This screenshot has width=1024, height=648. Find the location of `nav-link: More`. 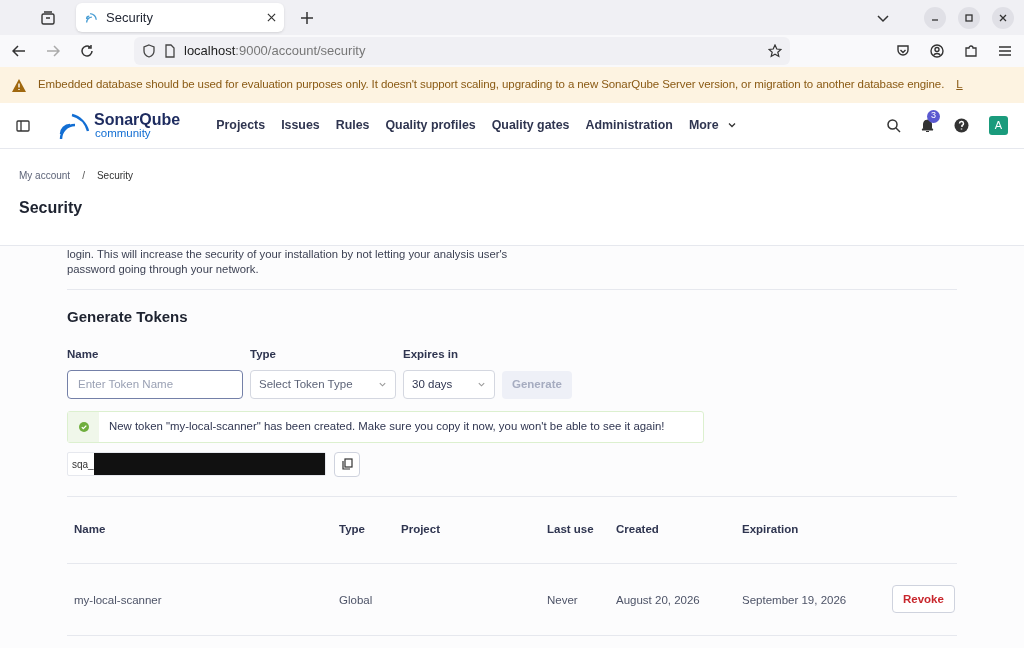

nav-link: More is located at coordinates (712, 125).